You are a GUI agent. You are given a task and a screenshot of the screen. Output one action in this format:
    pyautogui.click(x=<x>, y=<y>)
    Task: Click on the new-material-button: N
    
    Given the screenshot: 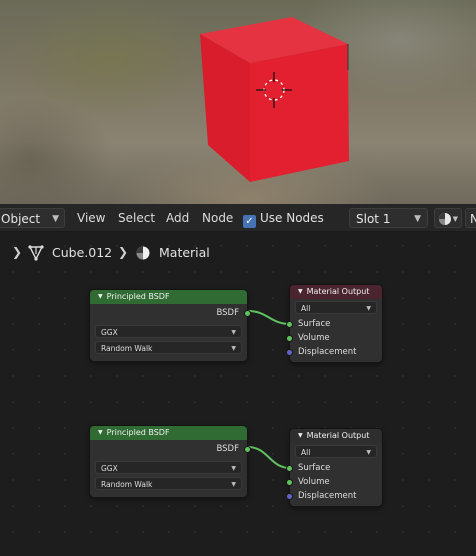 What is the action you would take?
    pyautogui.click(x=470, y=218)
    